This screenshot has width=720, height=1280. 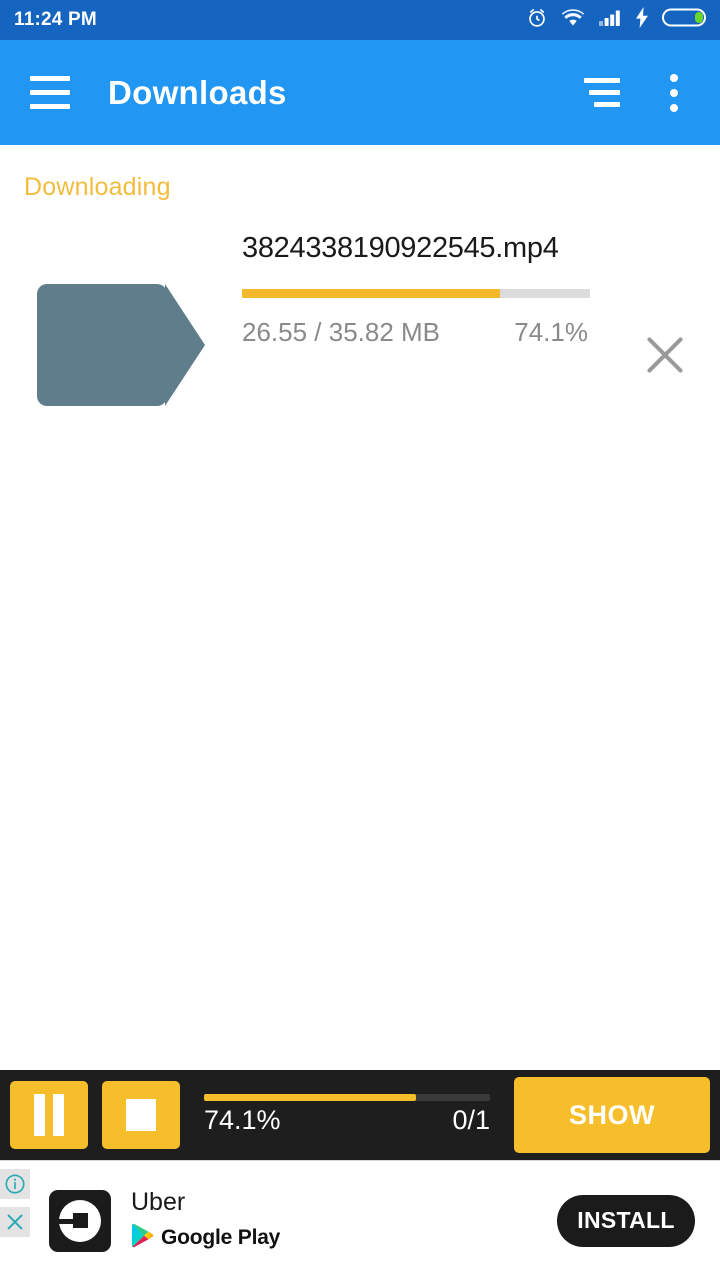 I want to click on install-button-label: INSTALL, so click(x=626, y=1220).